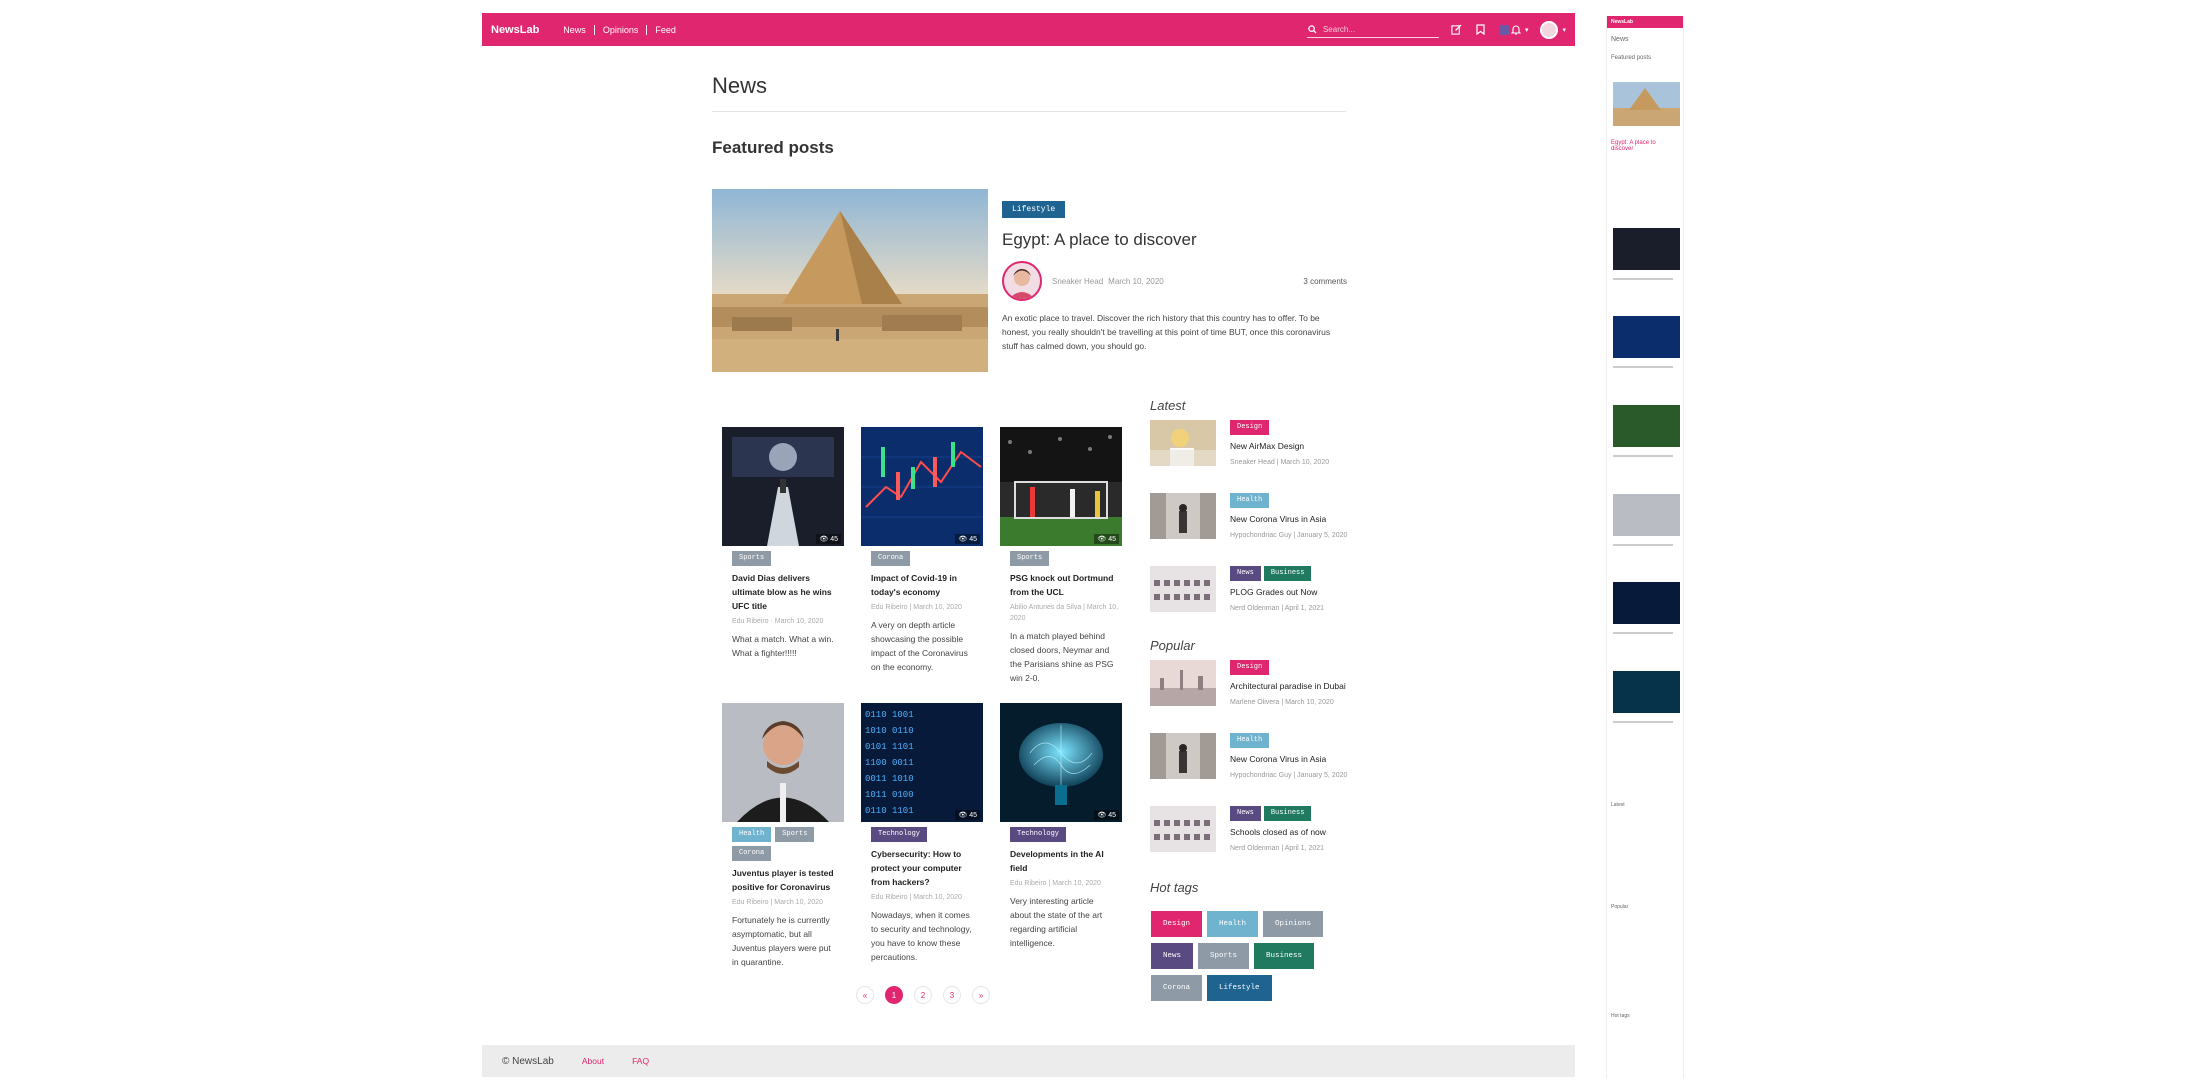 This screenshot has width=2200, height=1080. I want to click on preview-article-image, so click(1646, 603).